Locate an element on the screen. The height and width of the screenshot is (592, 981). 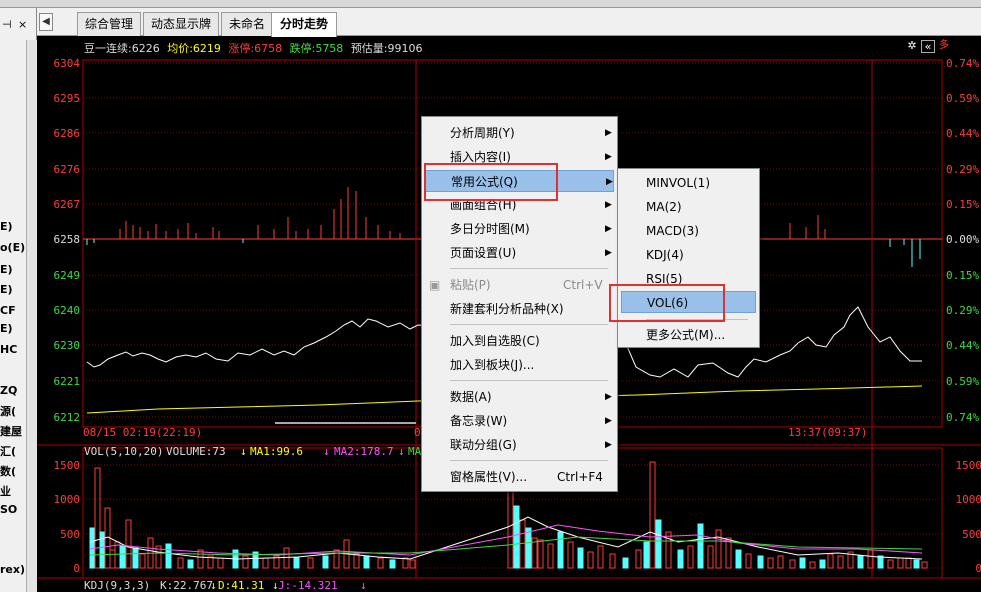
left-list-item: 汇( is located at coordinates (8, 451).